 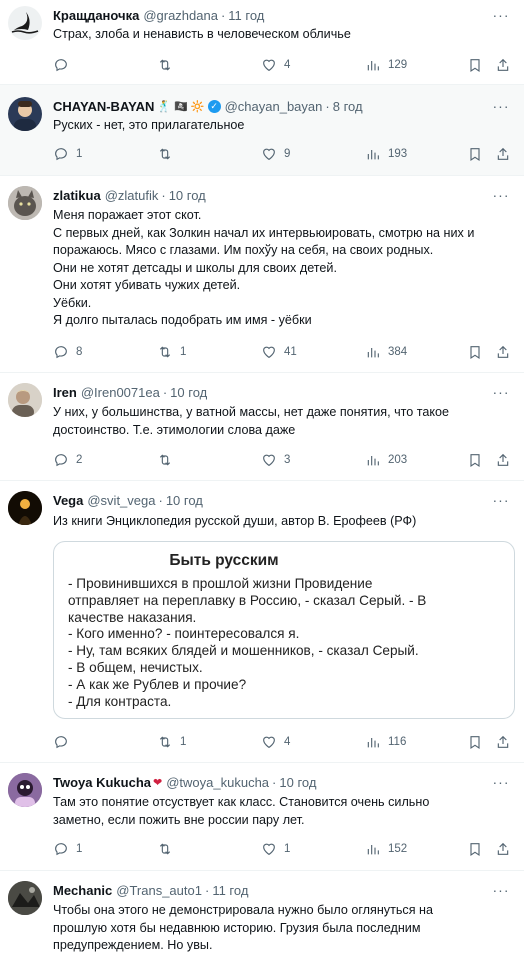 I want to click on author-handle: @Iren0071ea, so click(x=120, y=392).